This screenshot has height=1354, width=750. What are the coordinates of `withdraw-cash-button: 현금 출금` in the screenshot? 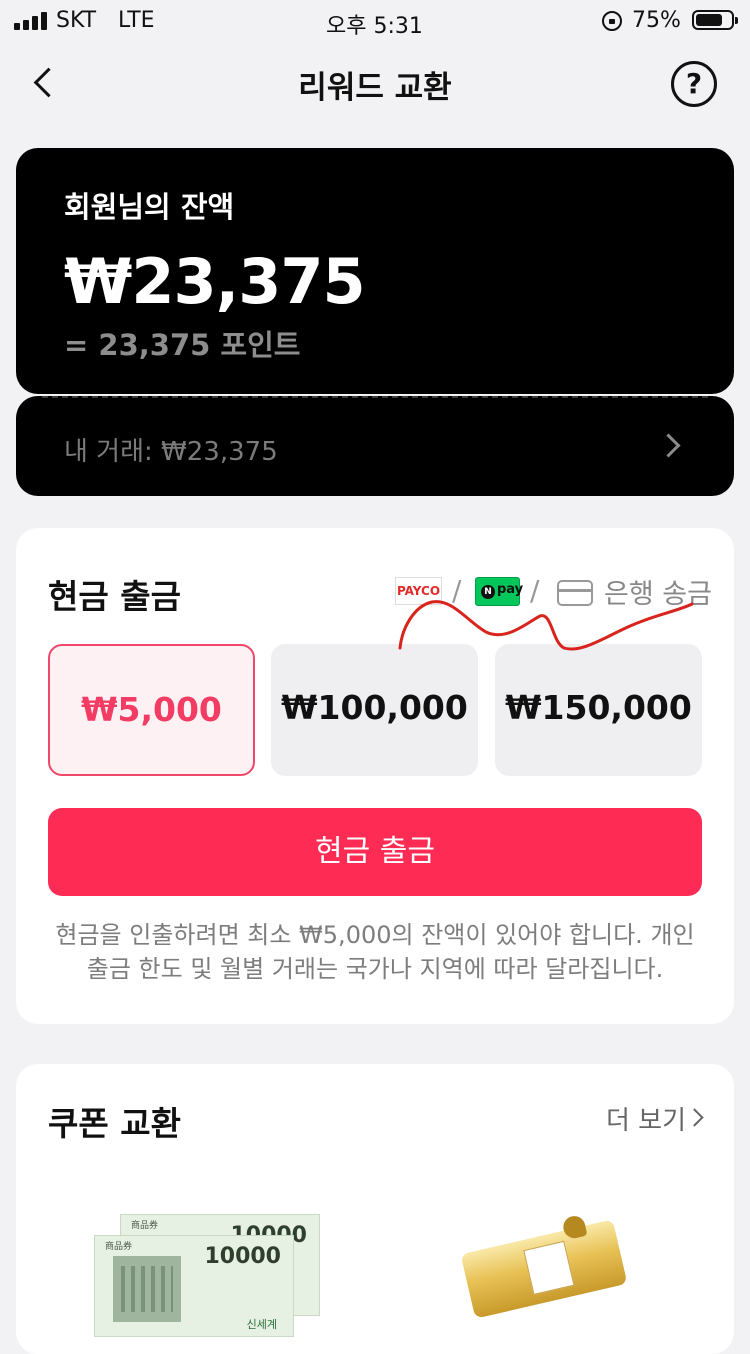 It's located at (375, 852).